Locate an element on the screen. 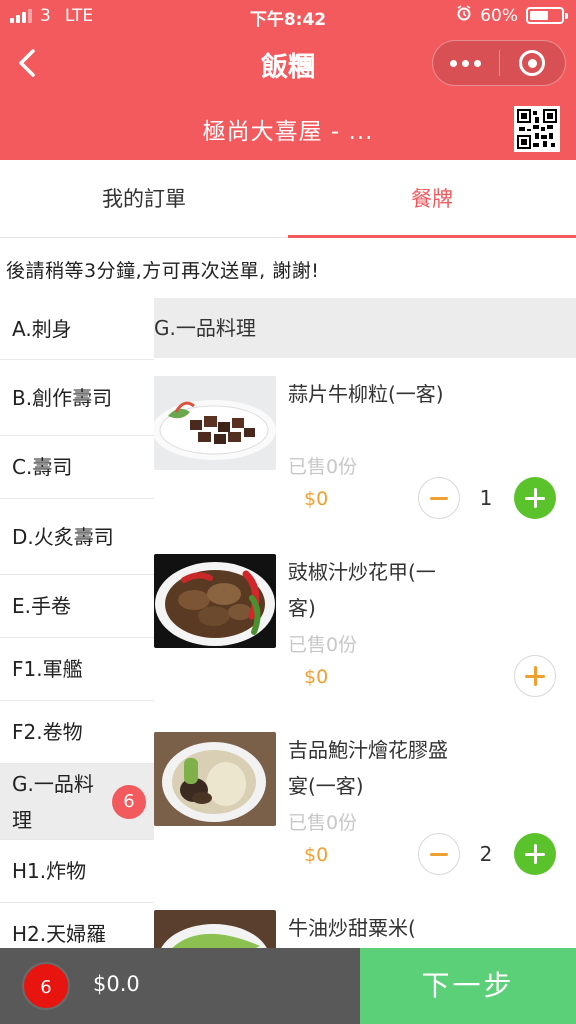 The width and height of the screenshot is (576, 1024). cart-count-badge: 6 is located at coordinates (46, 986).